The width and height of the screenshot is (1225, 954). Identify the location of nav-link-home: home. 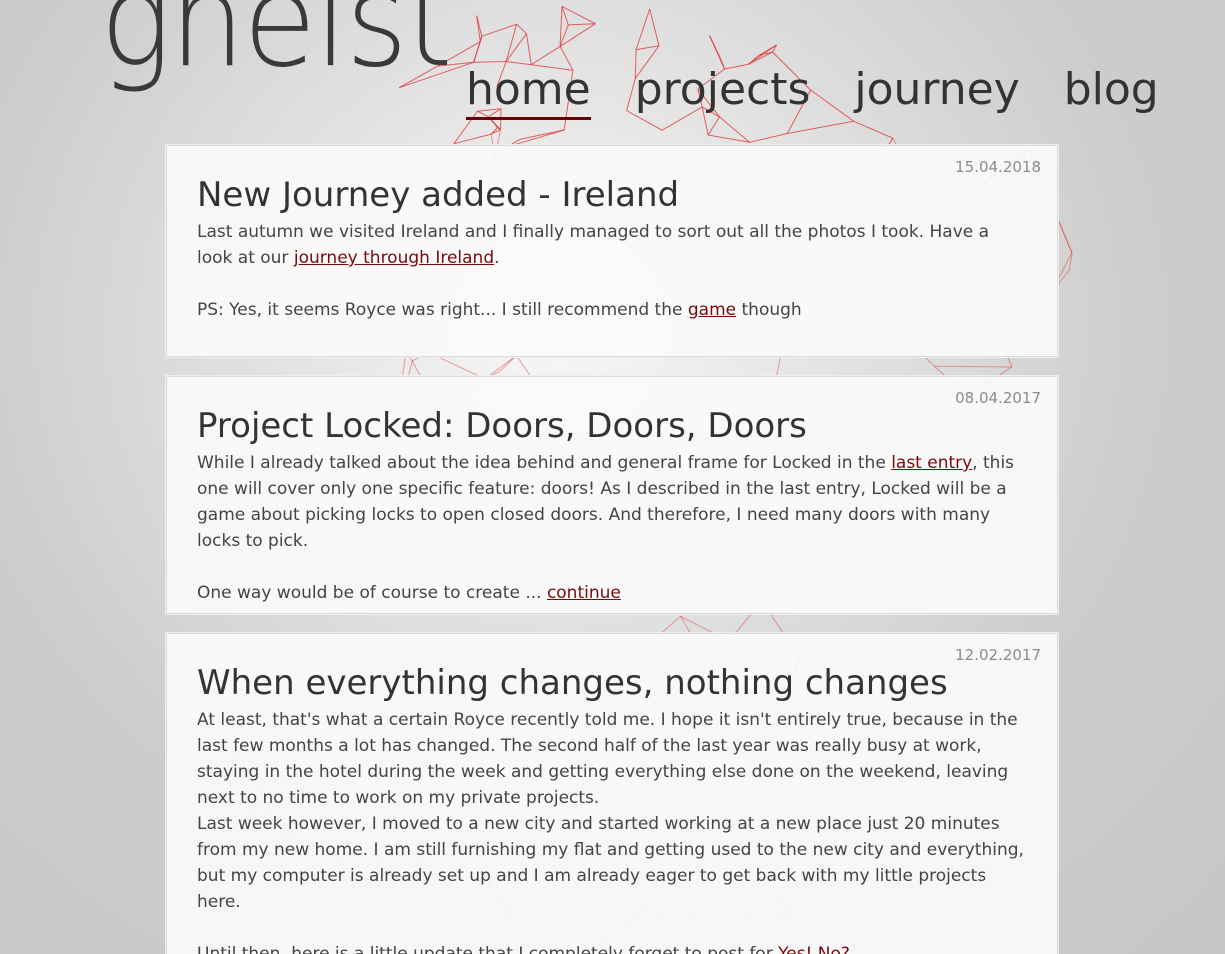
(528, 91).